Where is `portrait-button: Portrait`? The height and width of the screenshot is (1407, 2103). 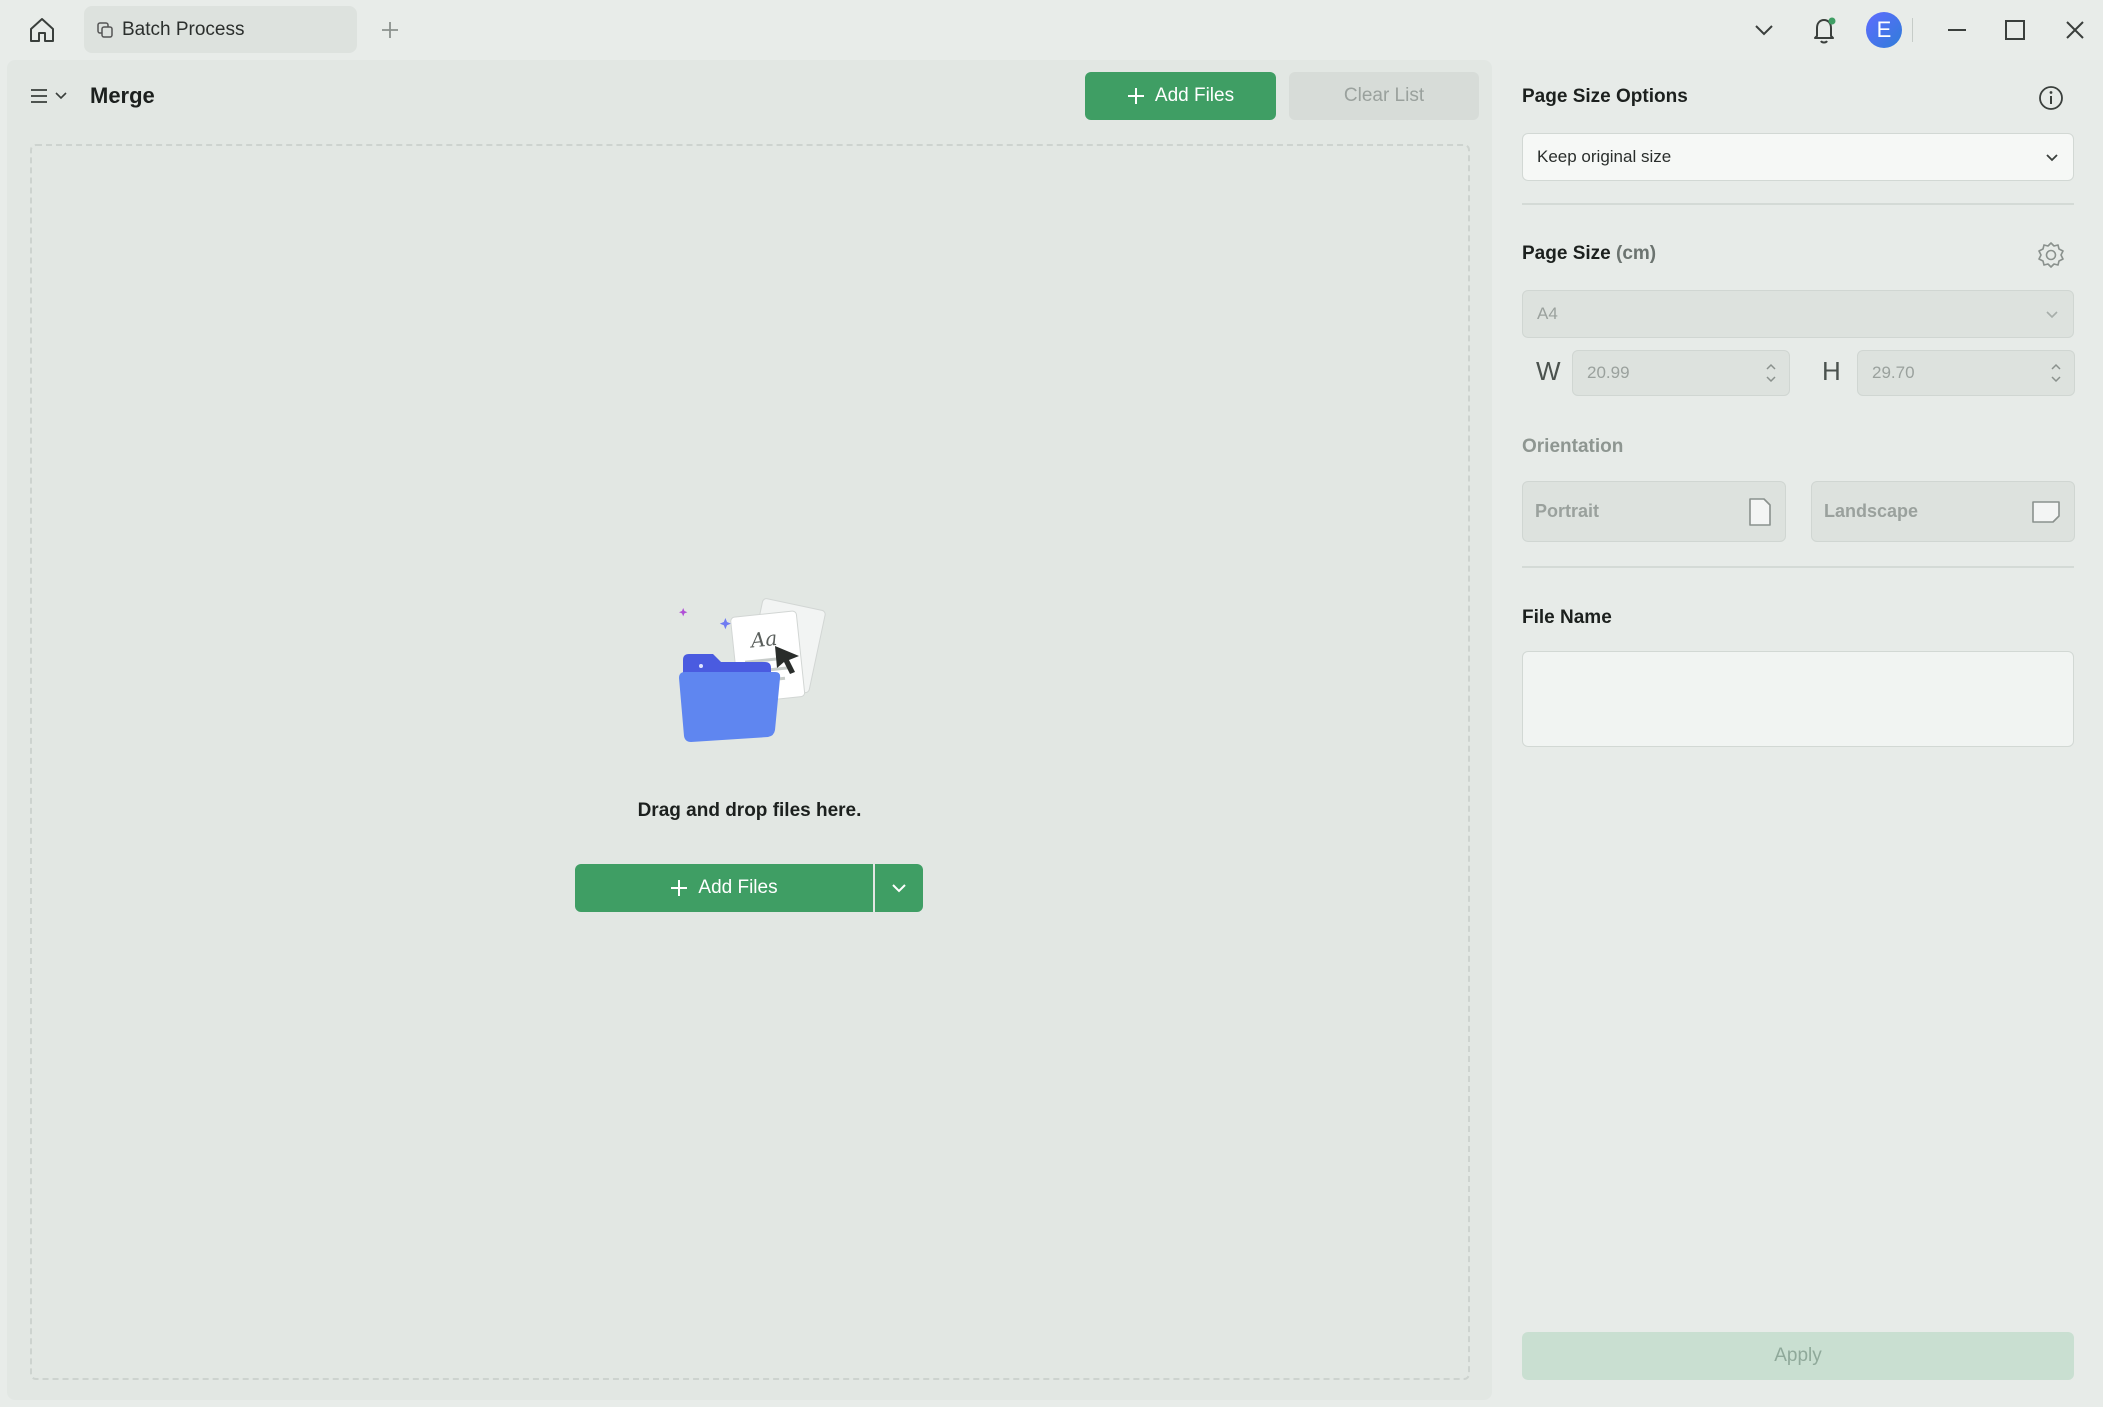
portrait-button: Portrait is located at coordinates (1654, 511).